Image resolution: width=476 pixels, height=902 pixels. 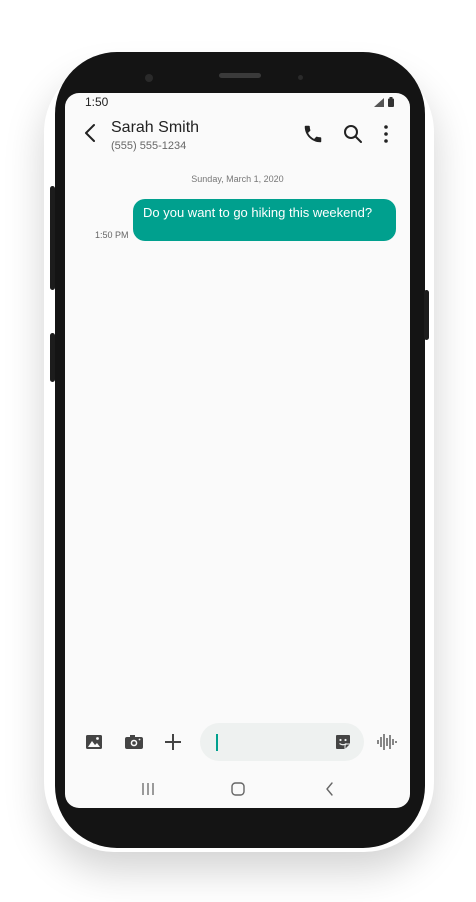 What do you see at coordinates (237, 179) in the screenshot?
I see `date-divider: Sunday, March 1, 2020` at bounding box center [237, 179].